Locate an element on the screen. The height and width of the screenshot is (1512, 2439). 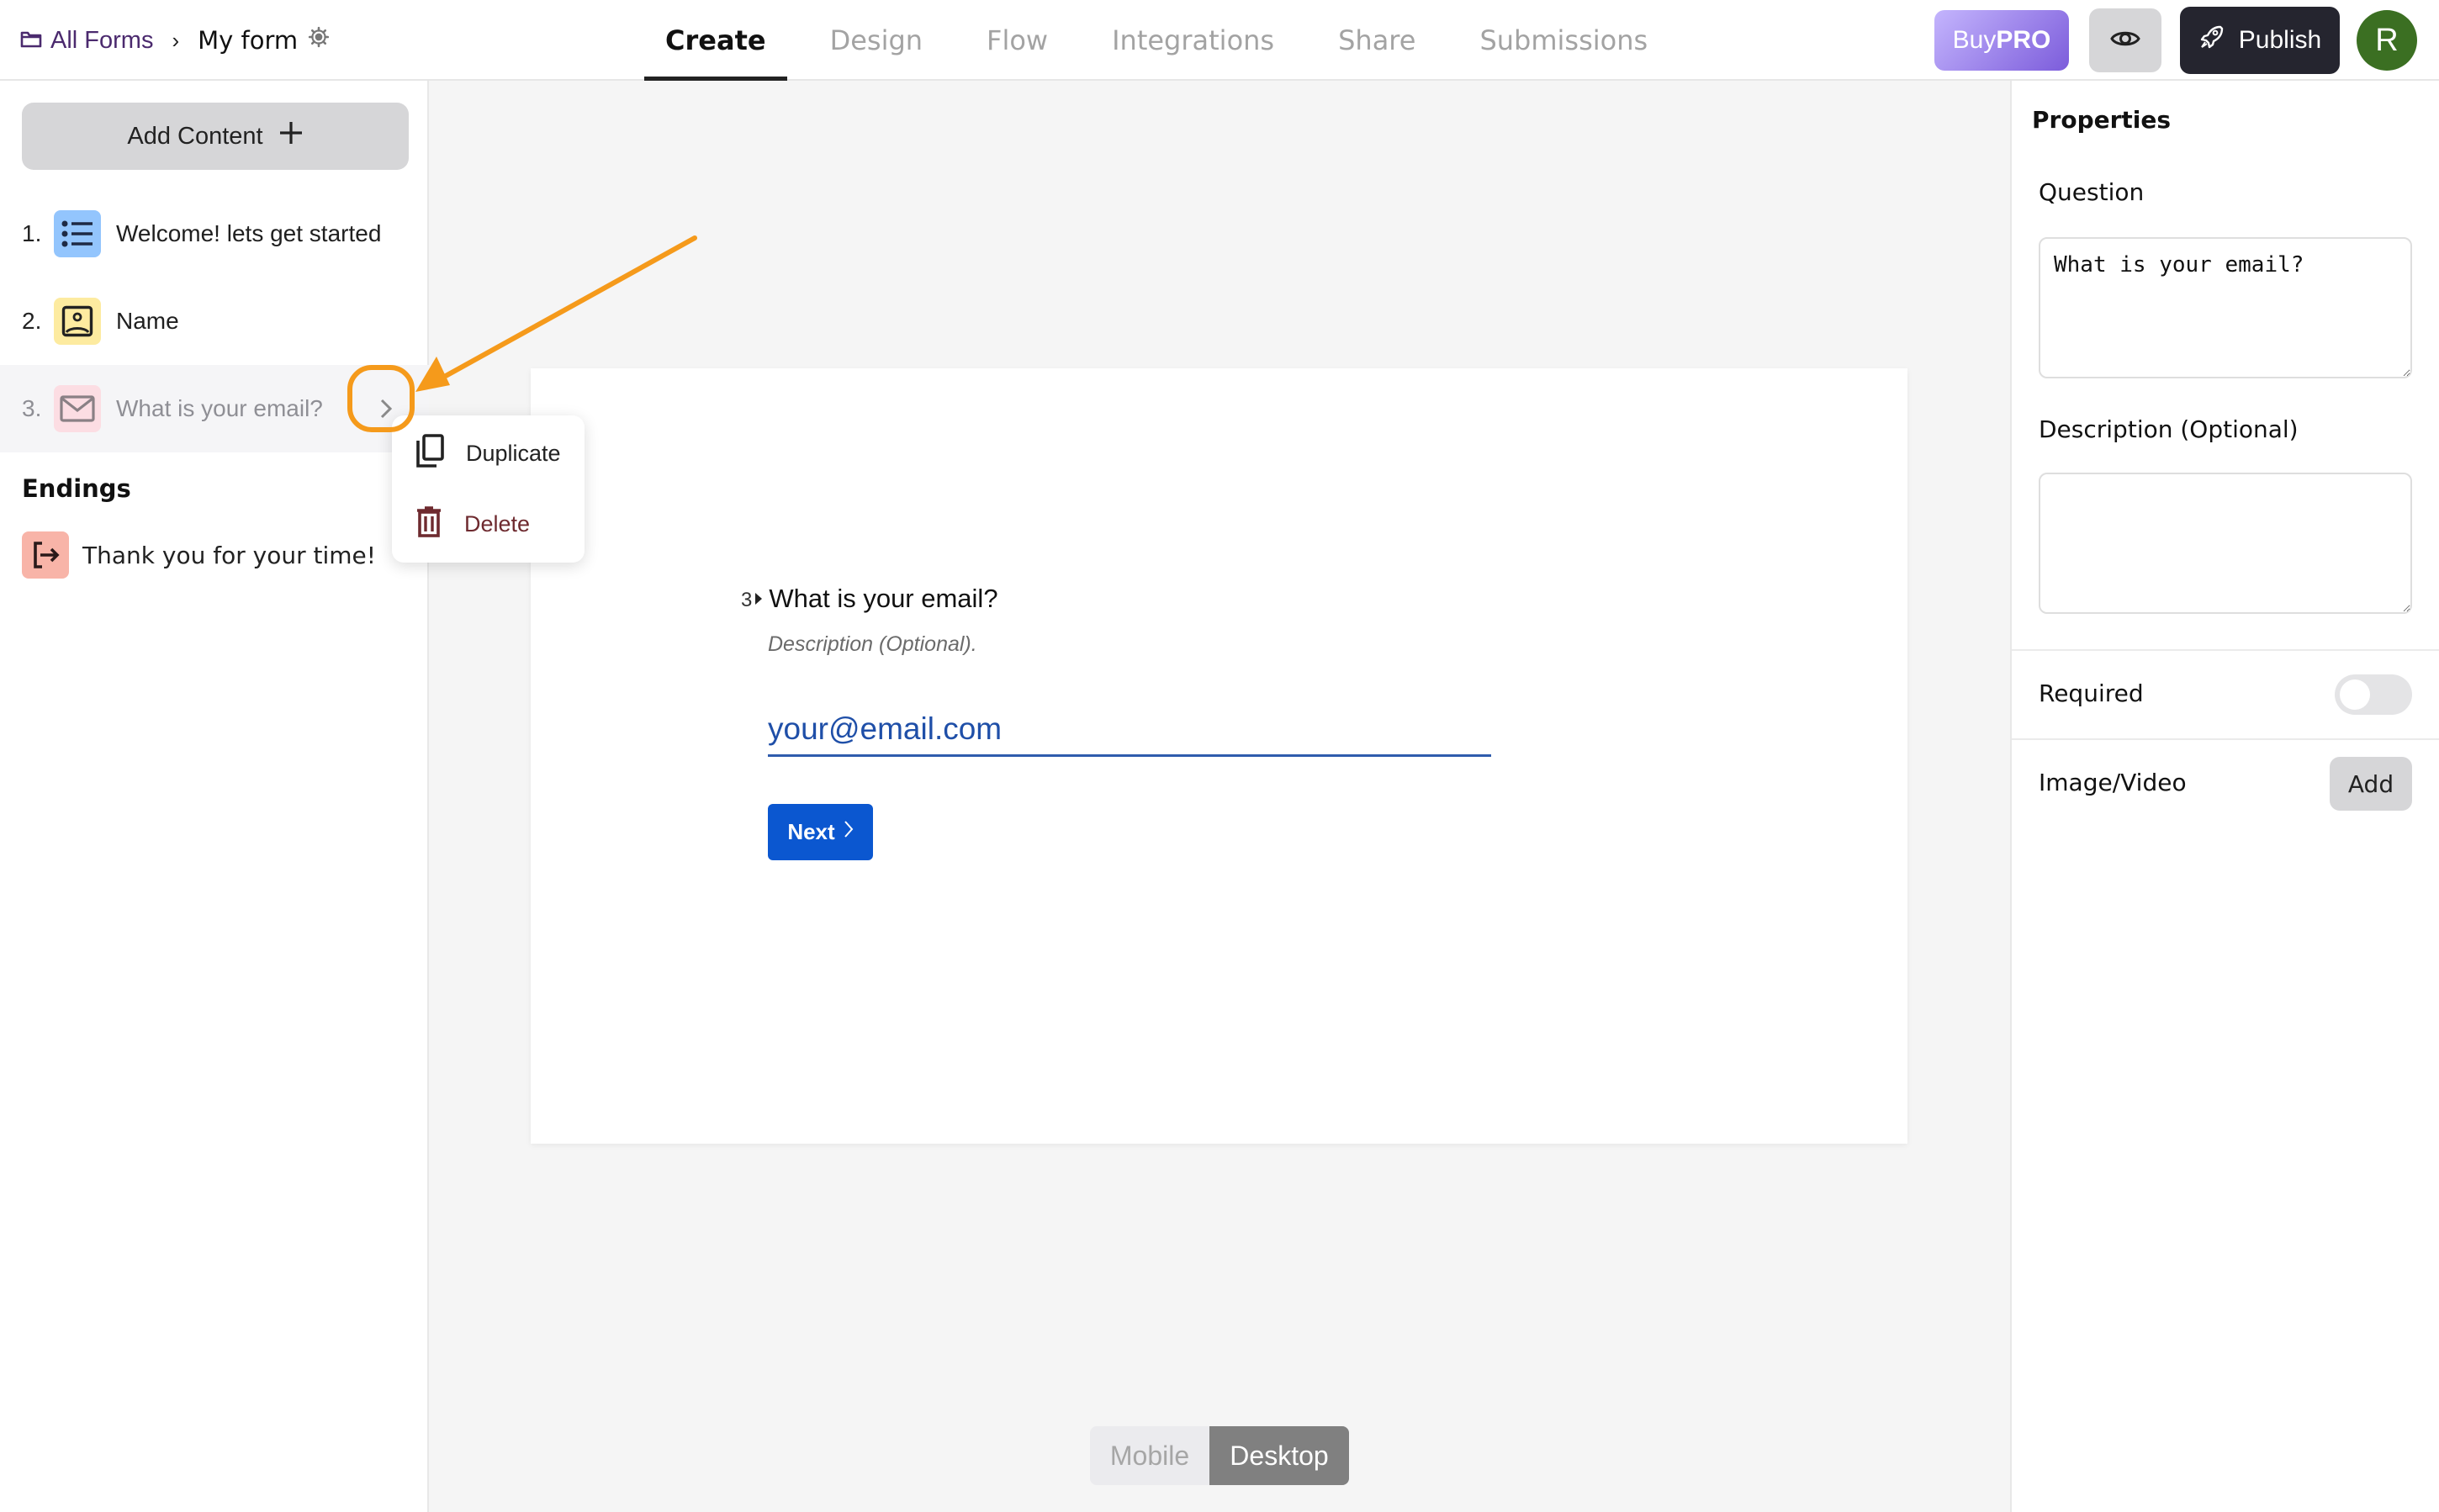
question-item-2: 2. Name is located at coordinates (215, 321).